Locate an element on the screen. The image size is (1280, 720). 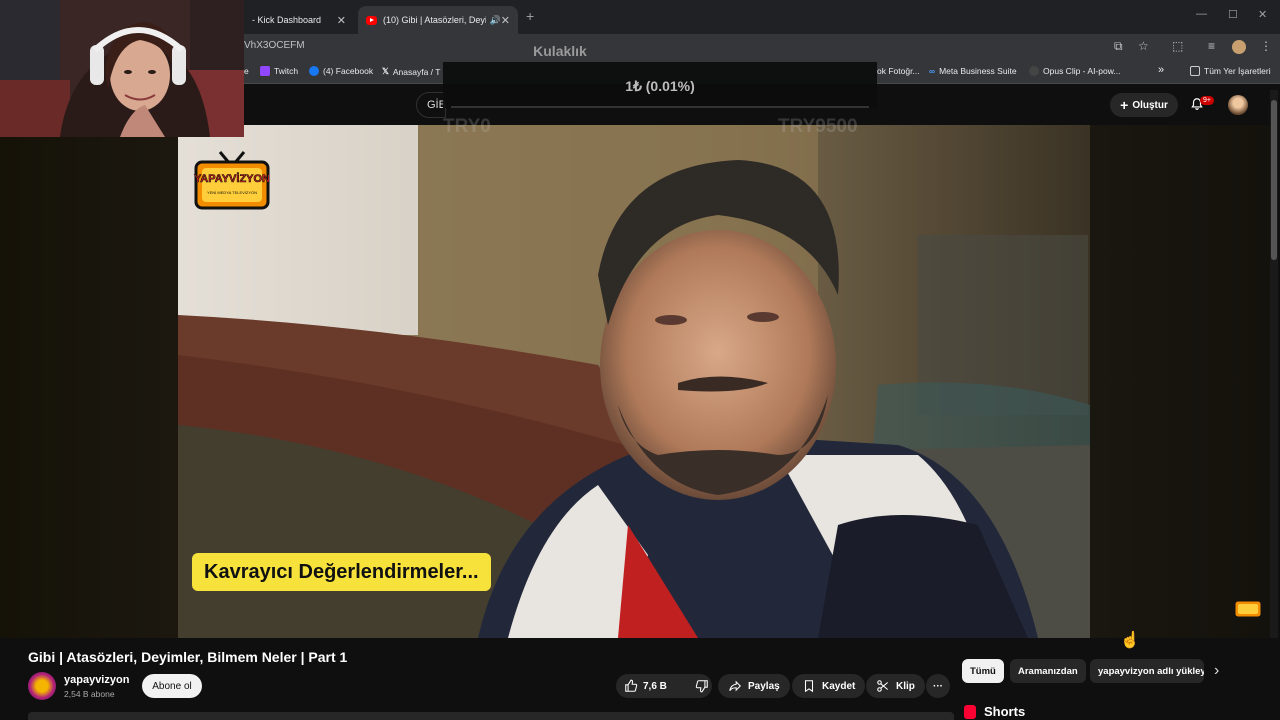
browser-menu-icon: ⋮ is located at coordinates (1266, 46).